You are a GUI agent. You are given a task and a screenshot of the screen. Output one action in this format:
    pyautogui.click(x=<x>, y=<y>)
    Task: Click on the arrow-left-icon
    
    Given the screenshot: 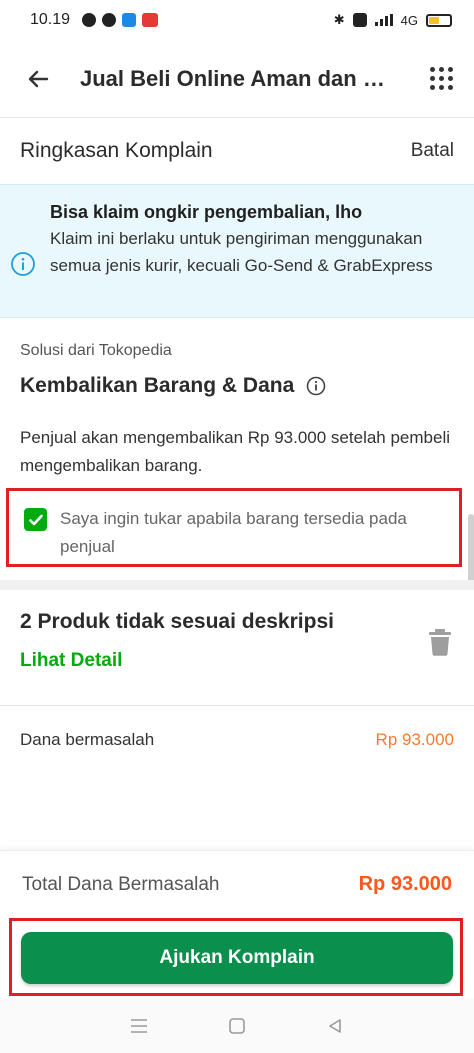 What is the action you would take?
    pyautogui.click(x=38, y=78)
    